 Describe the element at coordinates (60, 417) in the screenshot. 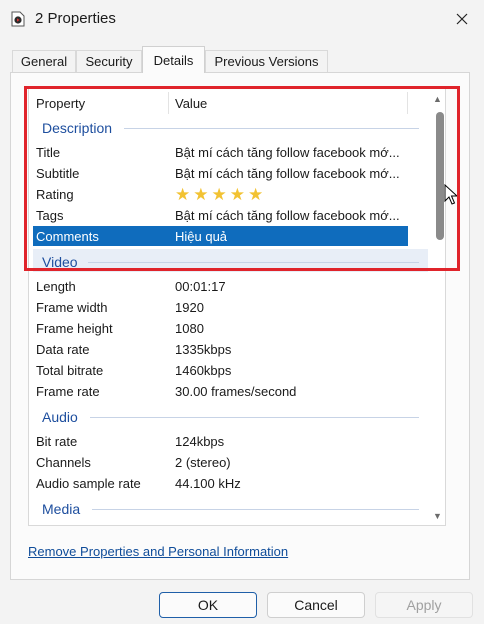

I see `group-audio: Audio` at that location.